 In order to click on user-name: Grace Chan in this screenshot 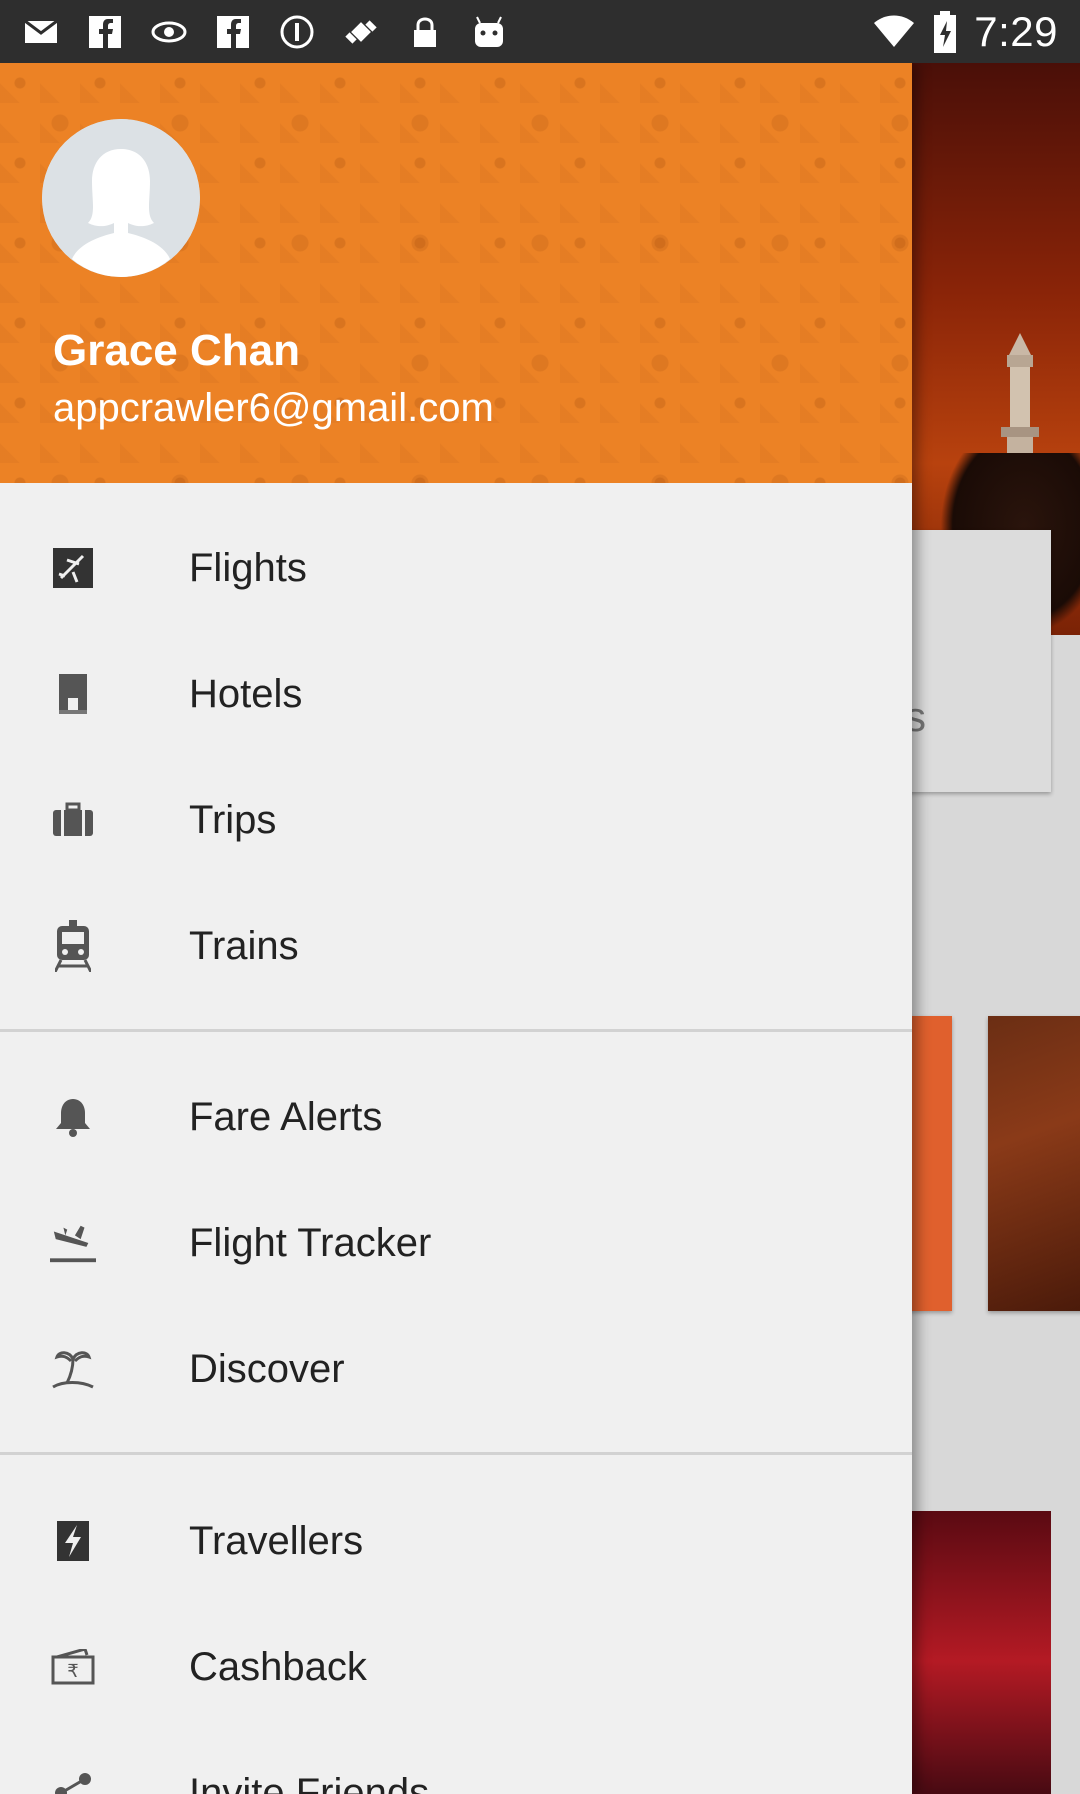, I will do `click(176, 350)`.